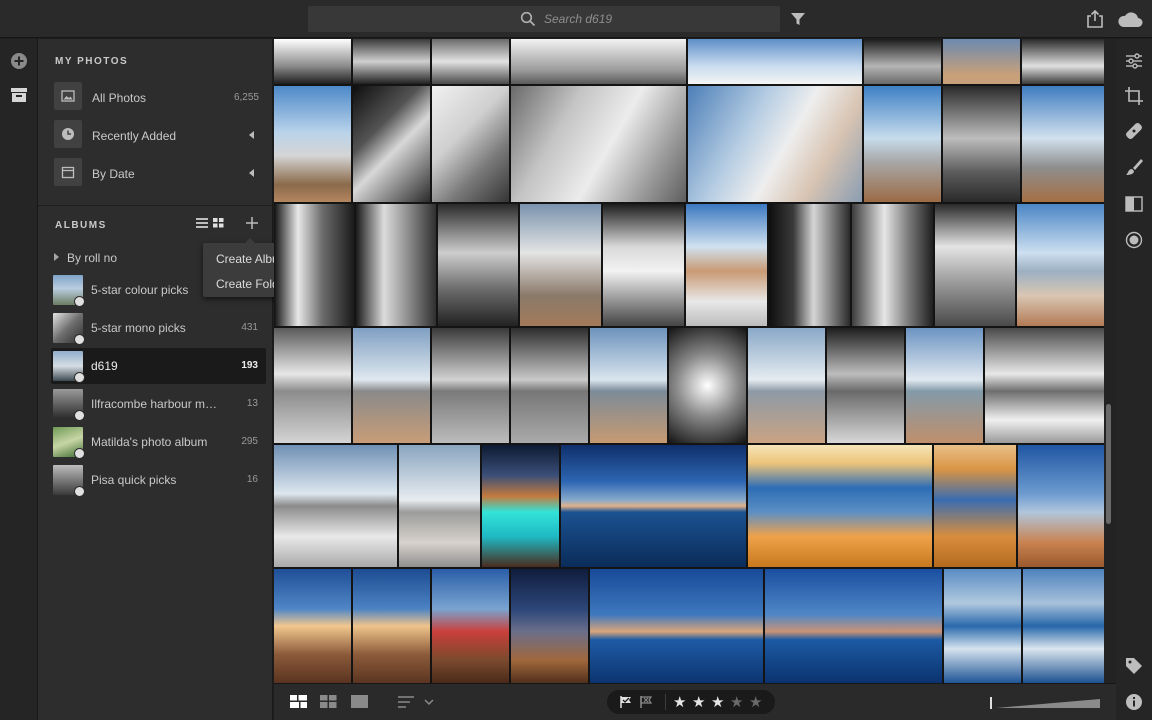 The height and width of the screenshot is (720, 1152). I want to click on nav-item-by-date: By Date, so click(159, 173).